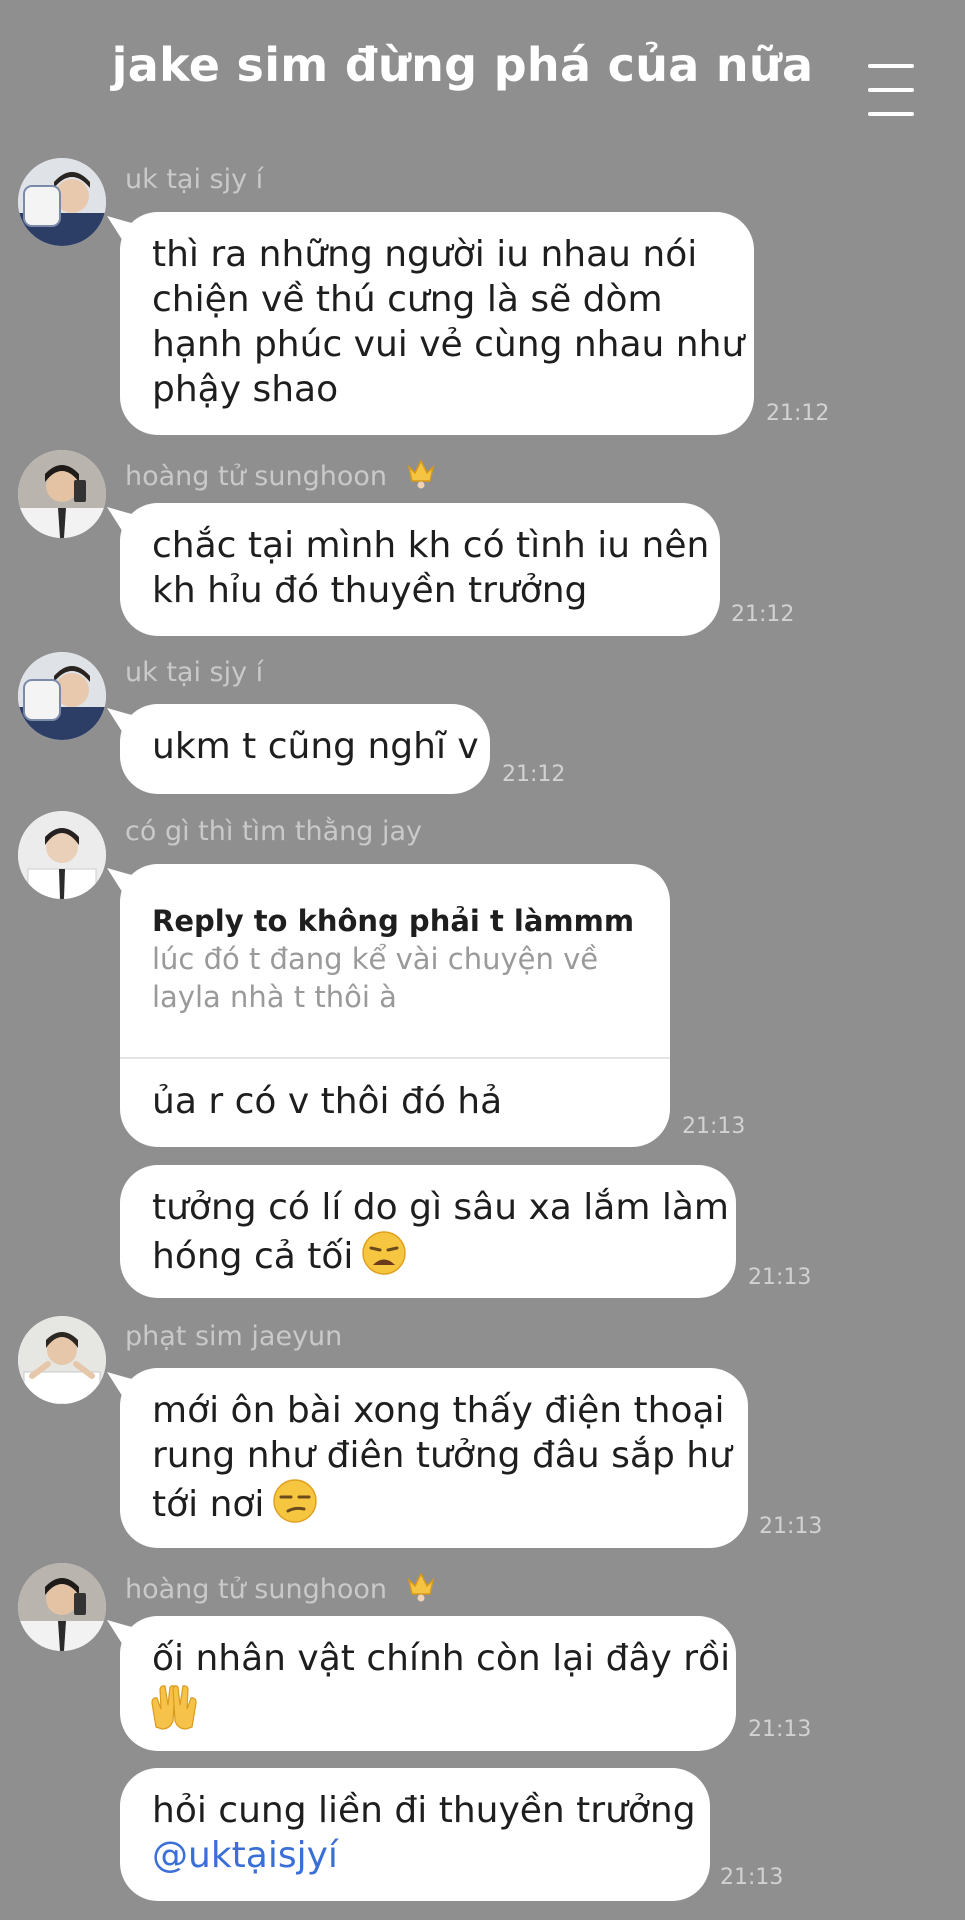 The image size is (965, 1920). I want to click on hamburger-menu-icon, so click(892, 91).